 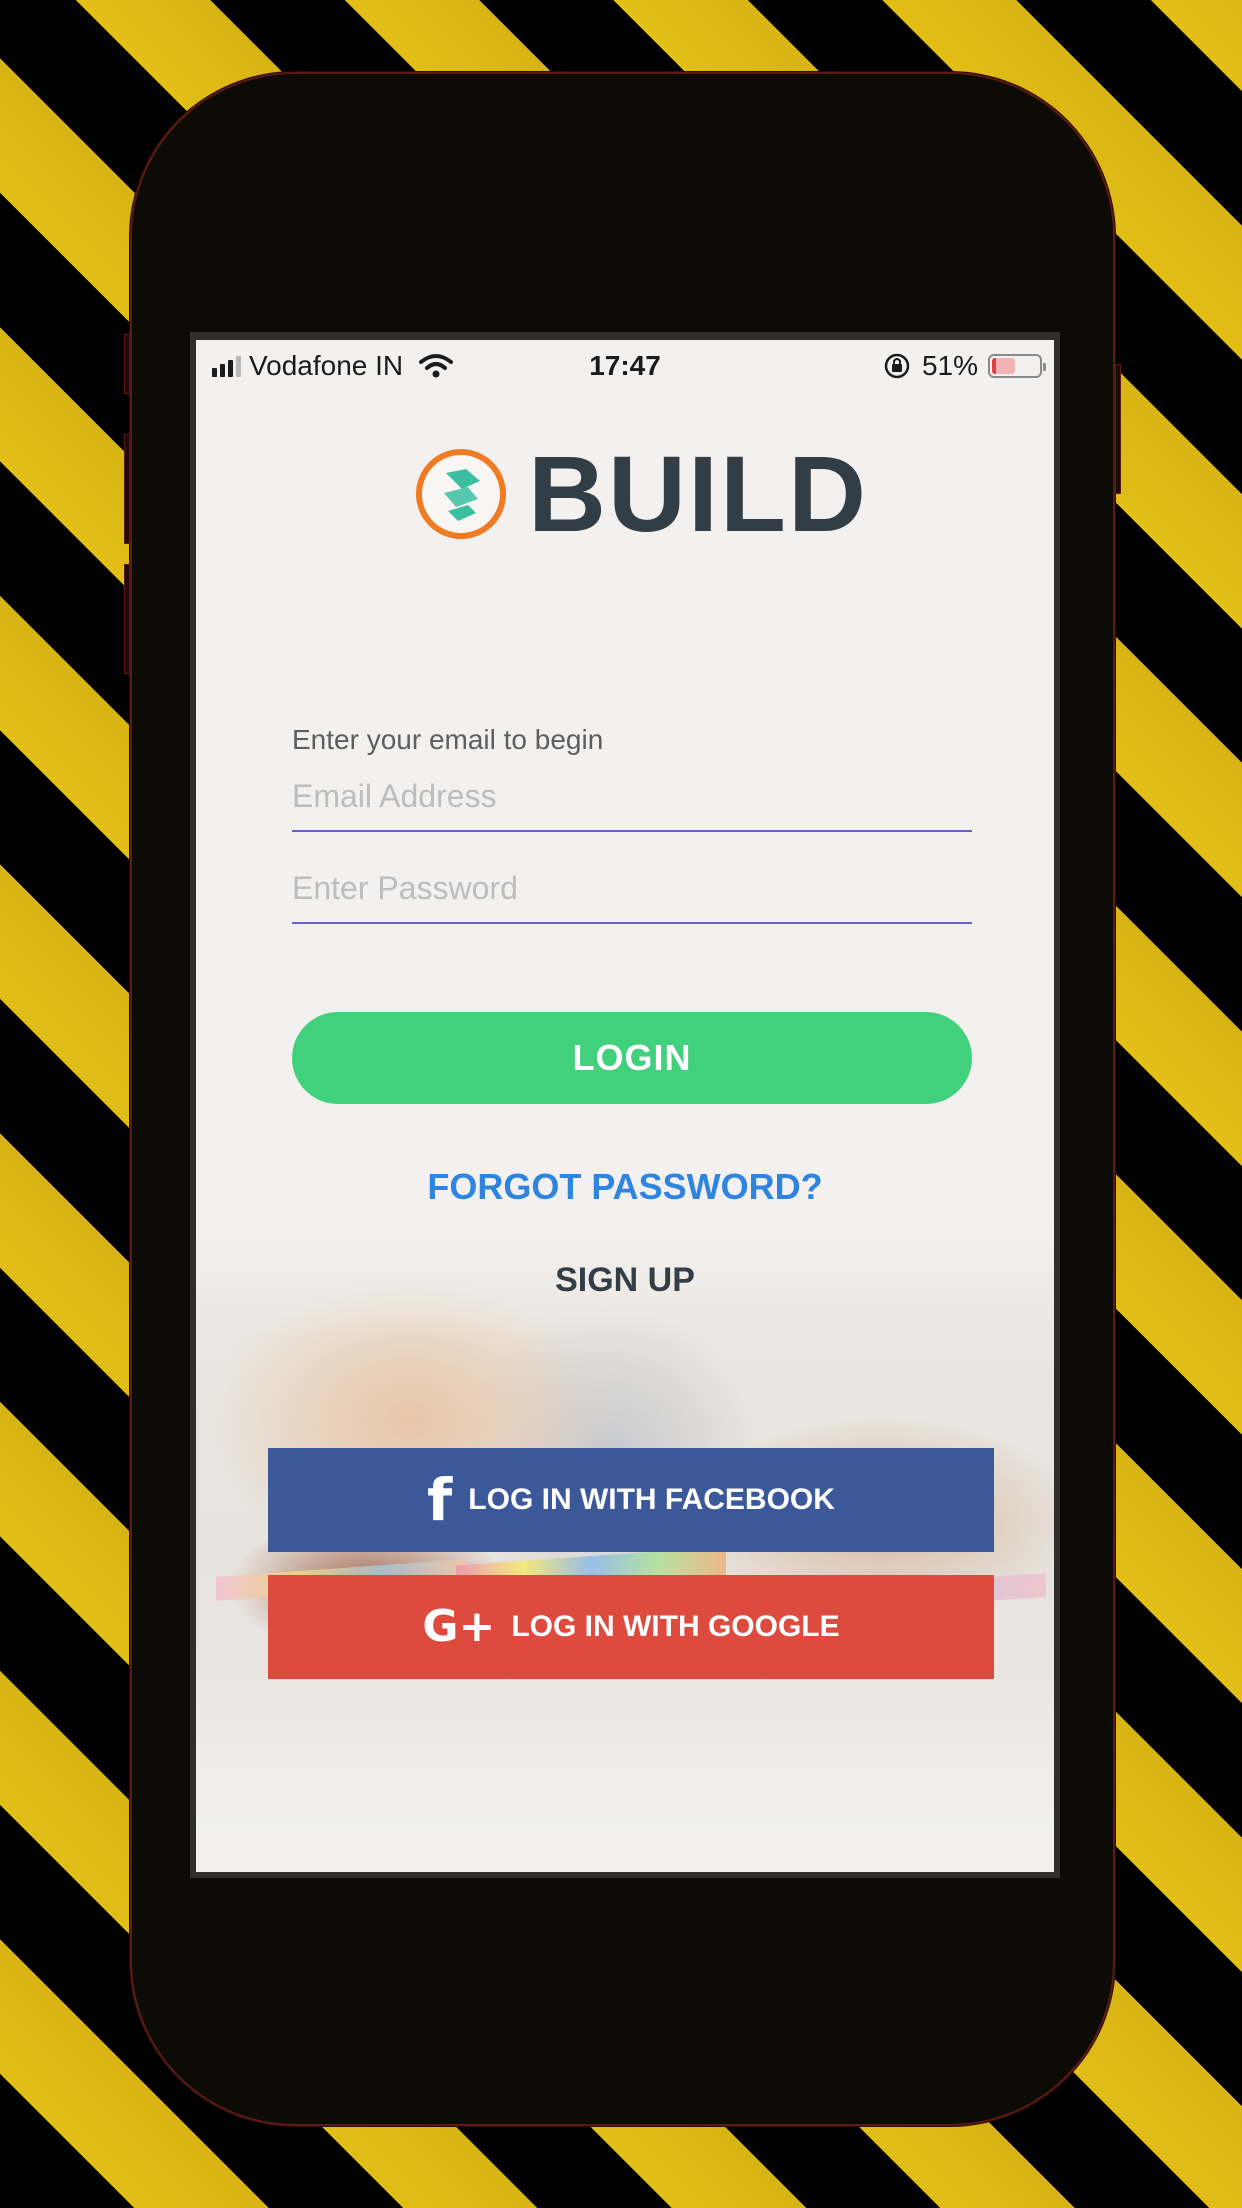 I want to click on facebook-login-button: f LOG IN WITH FACEBOOK, so click(x=631, y=1500).